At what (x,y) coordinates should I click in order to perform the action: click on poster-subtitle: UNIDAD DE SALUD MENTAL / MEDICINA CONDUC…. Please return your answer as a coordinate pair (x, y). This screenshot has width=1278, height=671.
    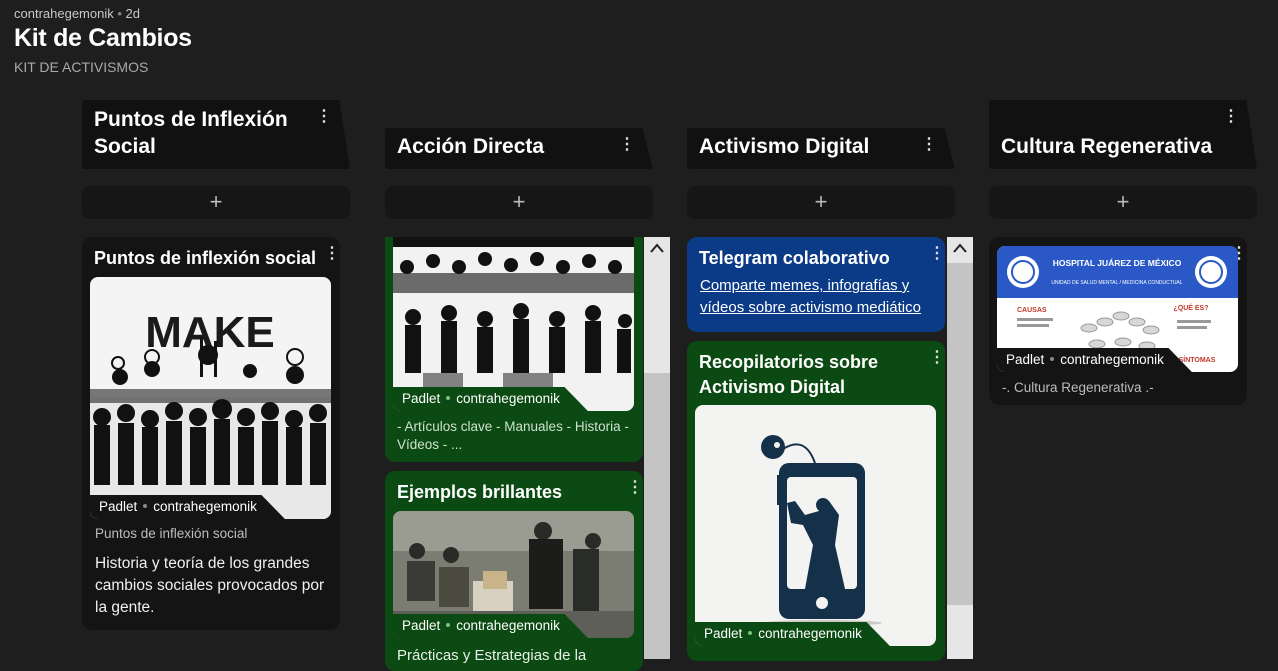
    Looking at the image, I should click on (1116, 283).